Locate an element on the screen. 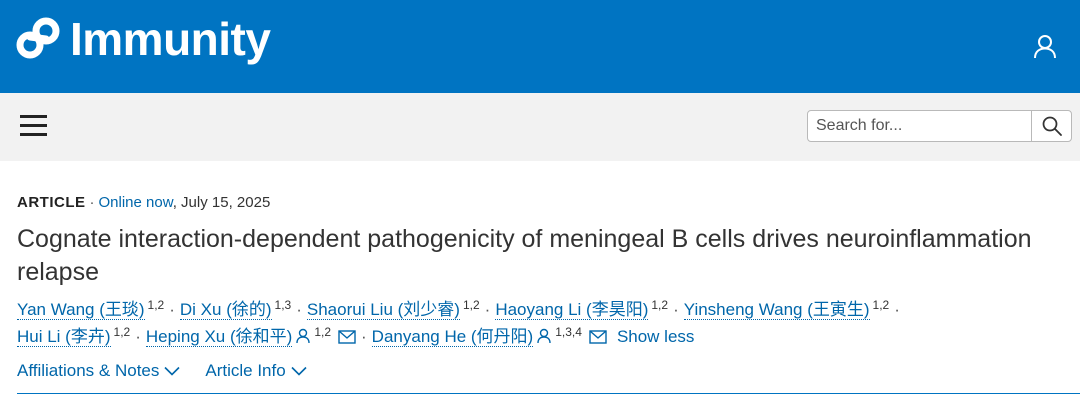  search-box is located at coordinates (939, 126).